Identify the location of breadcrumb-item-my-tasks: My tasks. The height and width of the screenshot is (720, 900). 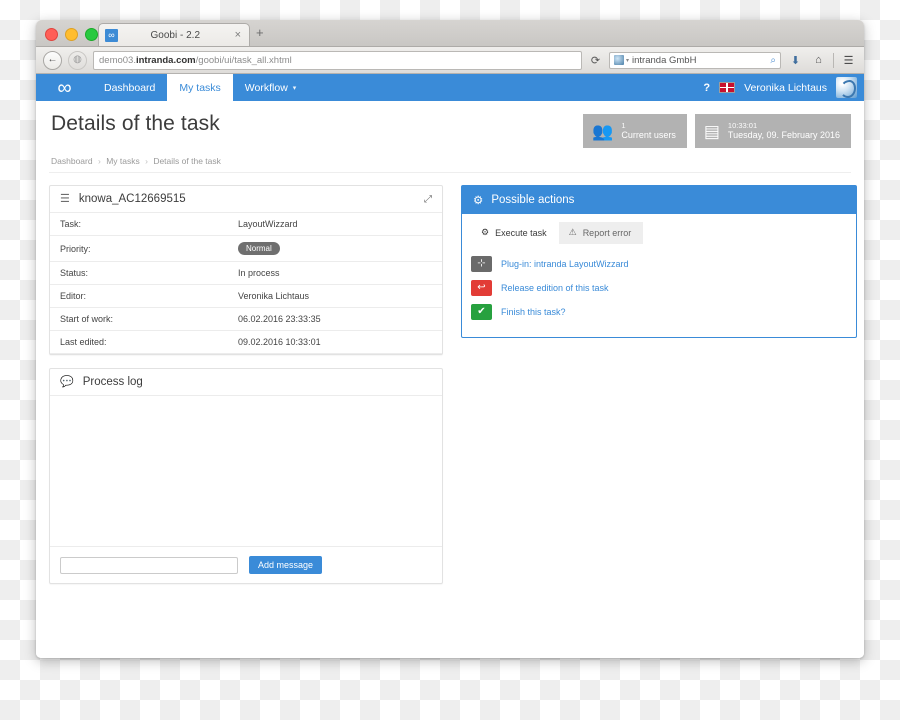
(123, 161).